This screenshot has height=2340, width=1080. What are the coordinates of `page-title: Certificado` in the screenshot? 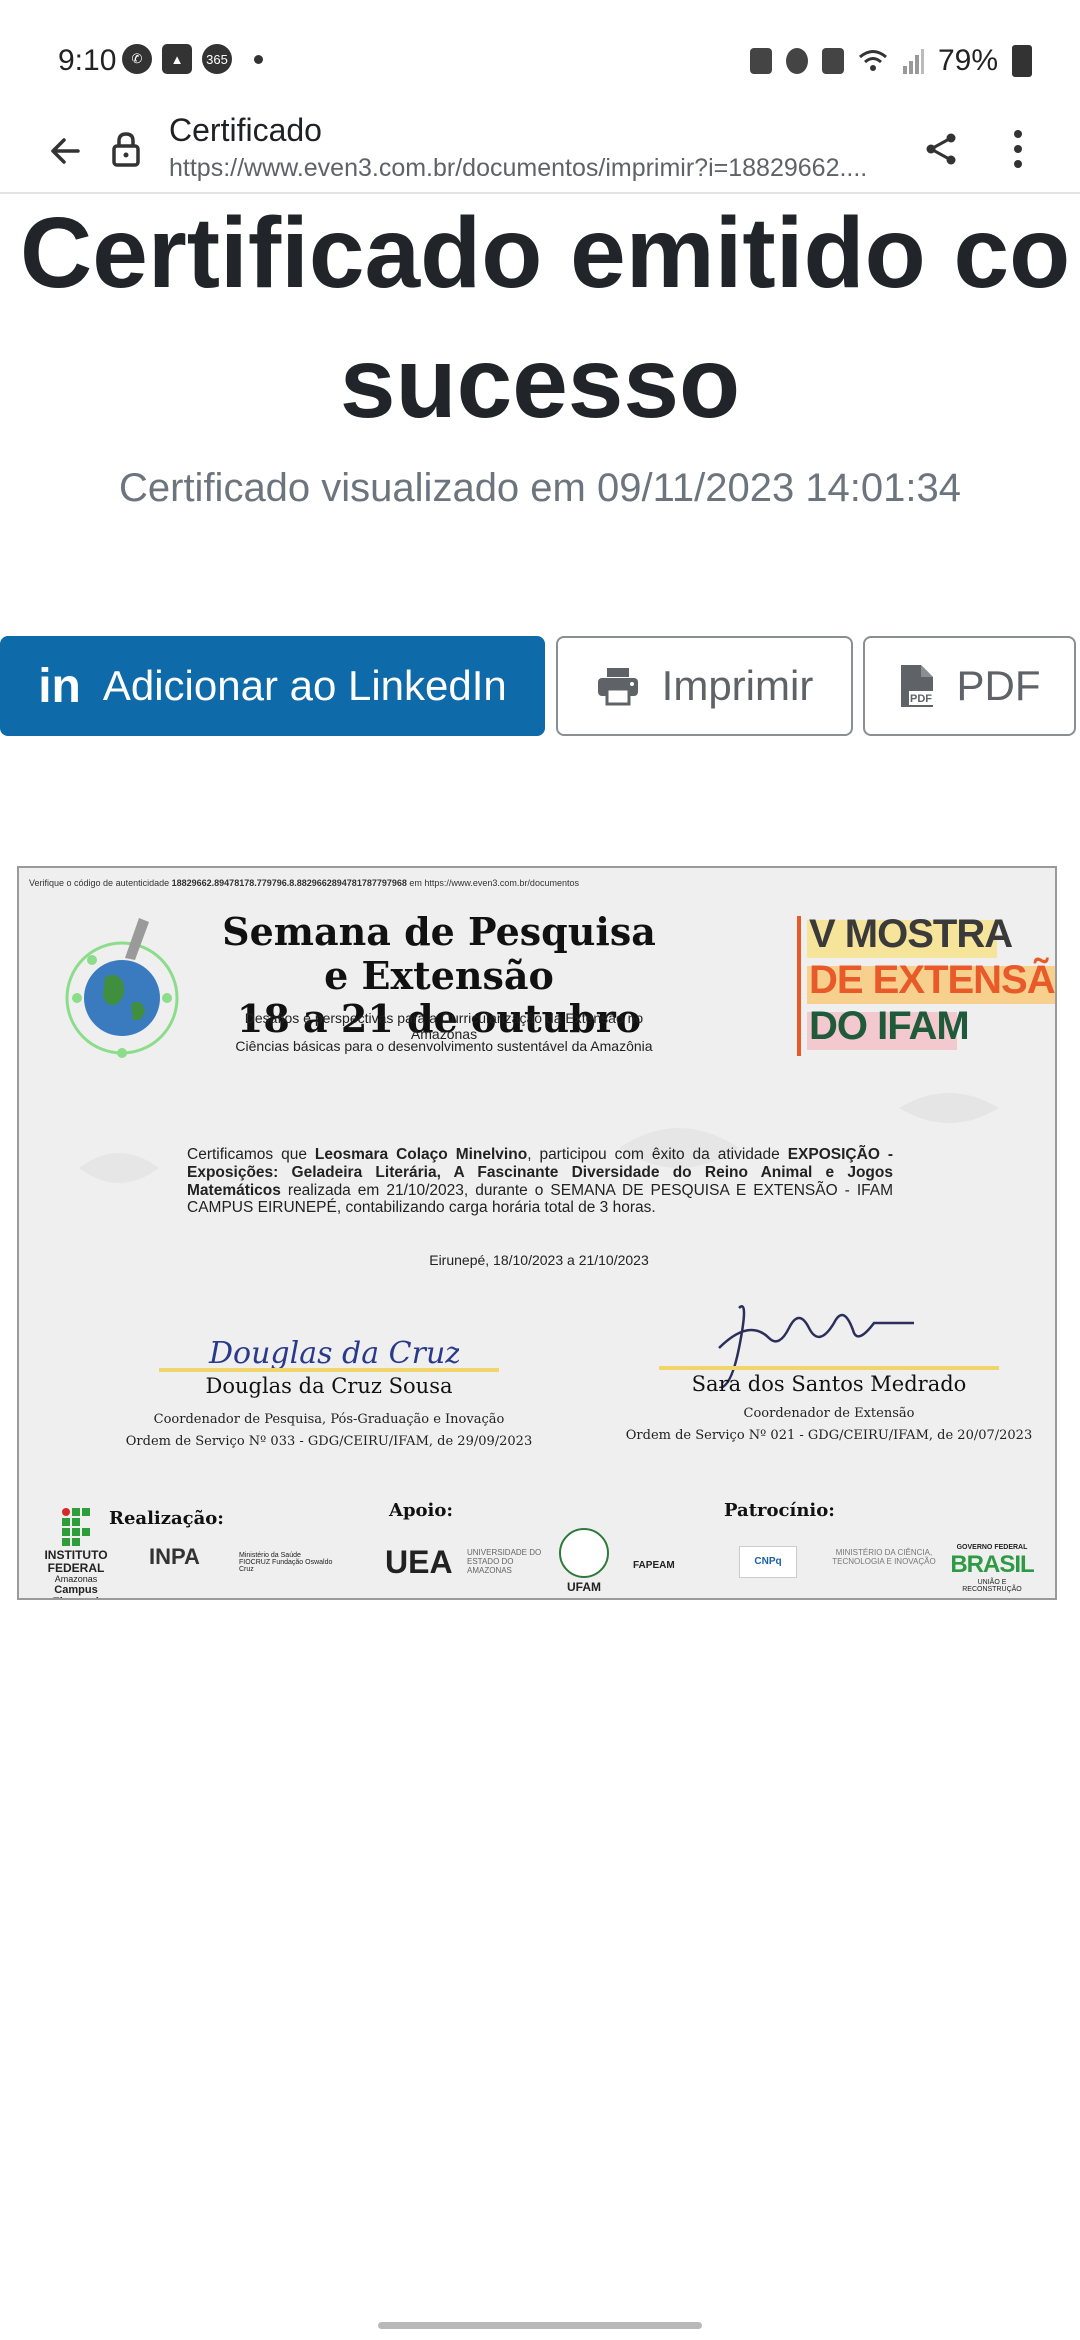 It's located at (245, 130).